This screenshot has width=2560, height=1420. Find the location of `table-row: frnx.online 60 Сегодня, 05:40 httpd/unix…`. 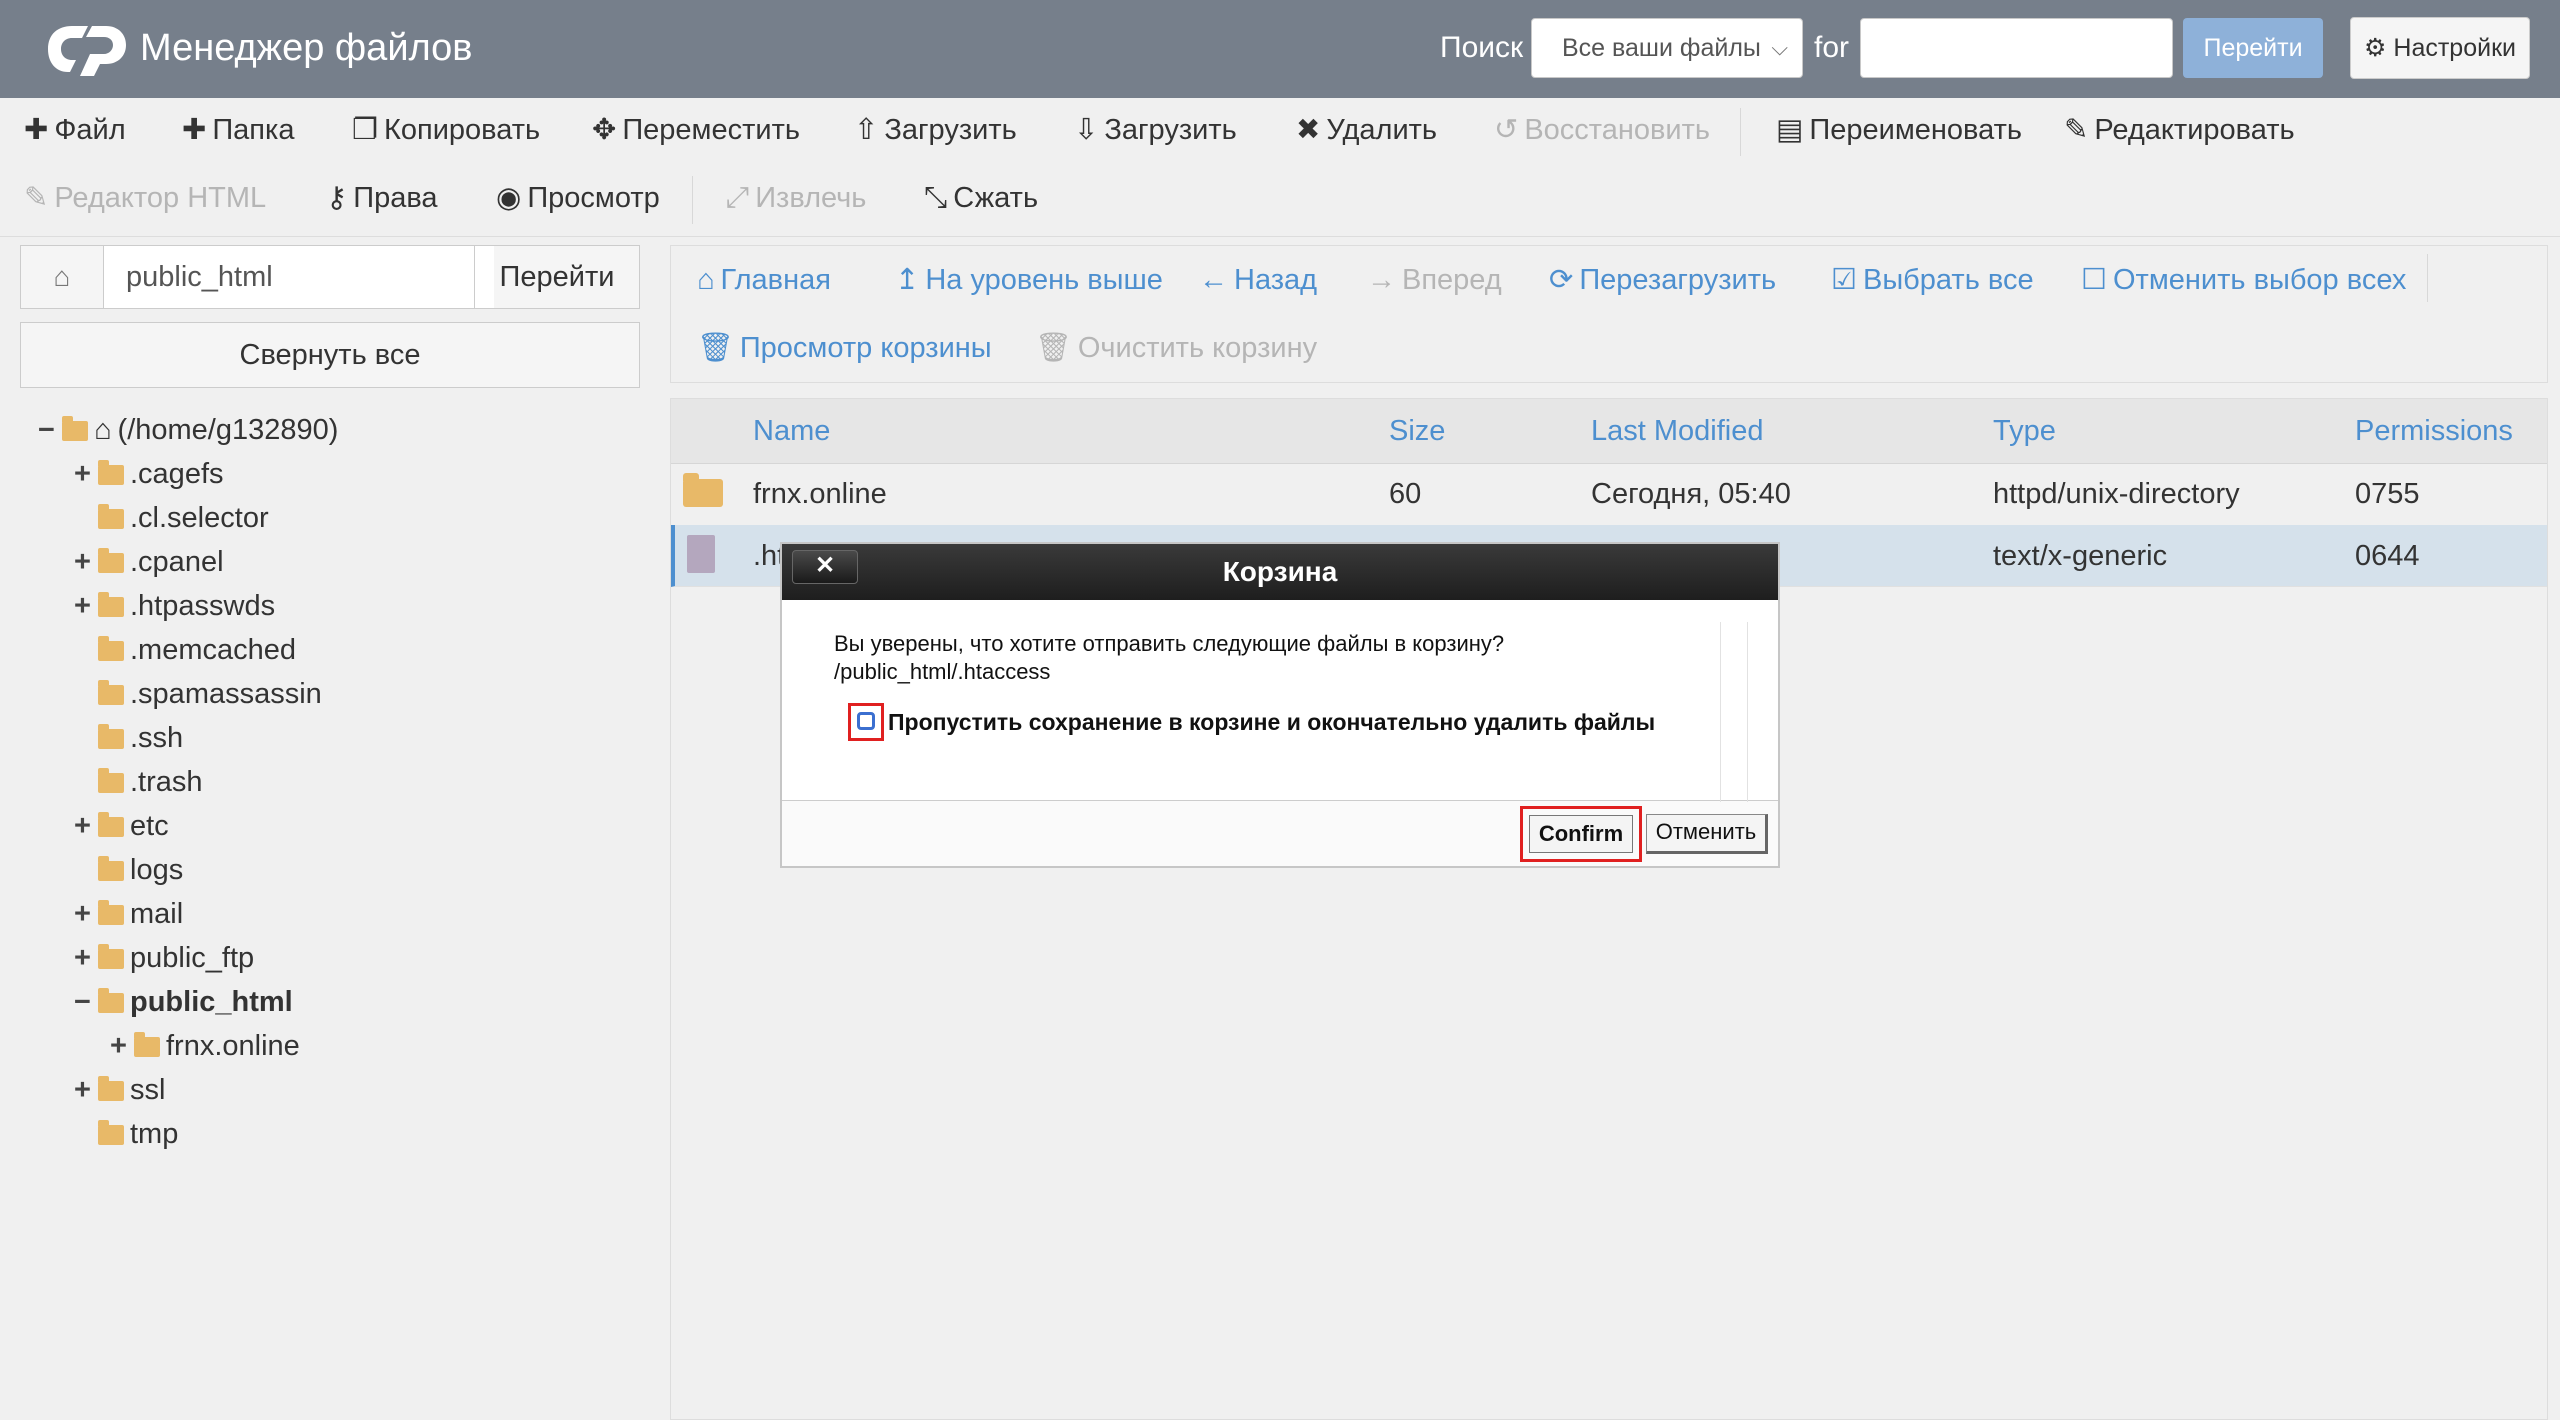

table-row: frnx.online 60 Сегодня, 05:40 httpd/unix… is located at coordinates (1609, 494).